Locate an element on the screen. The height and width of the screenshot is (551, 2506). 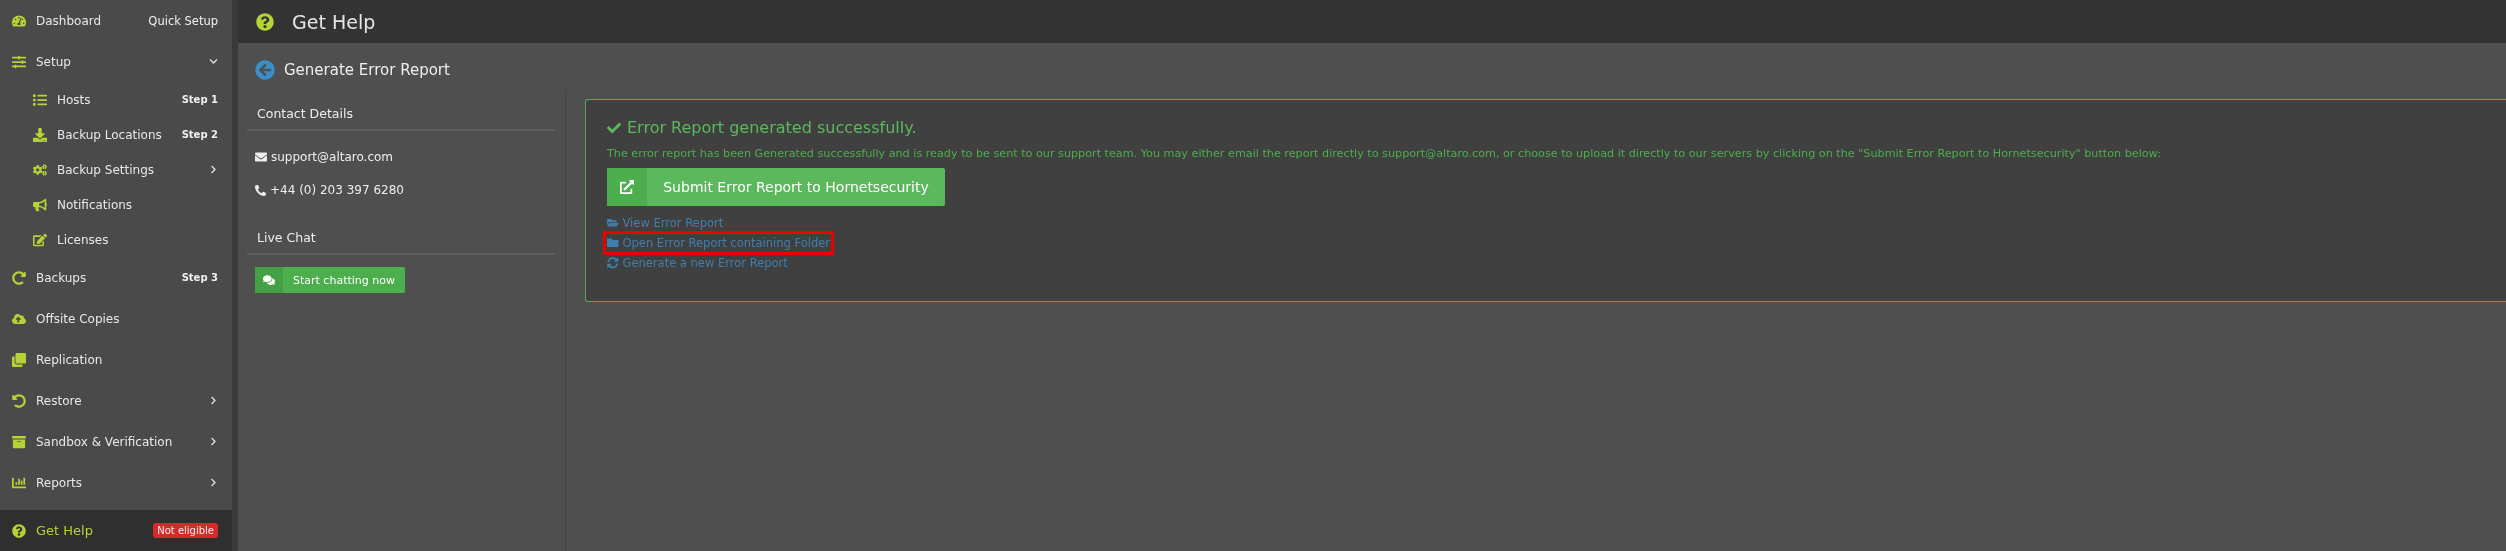
archive-icon is located at coordinates (19, 441).